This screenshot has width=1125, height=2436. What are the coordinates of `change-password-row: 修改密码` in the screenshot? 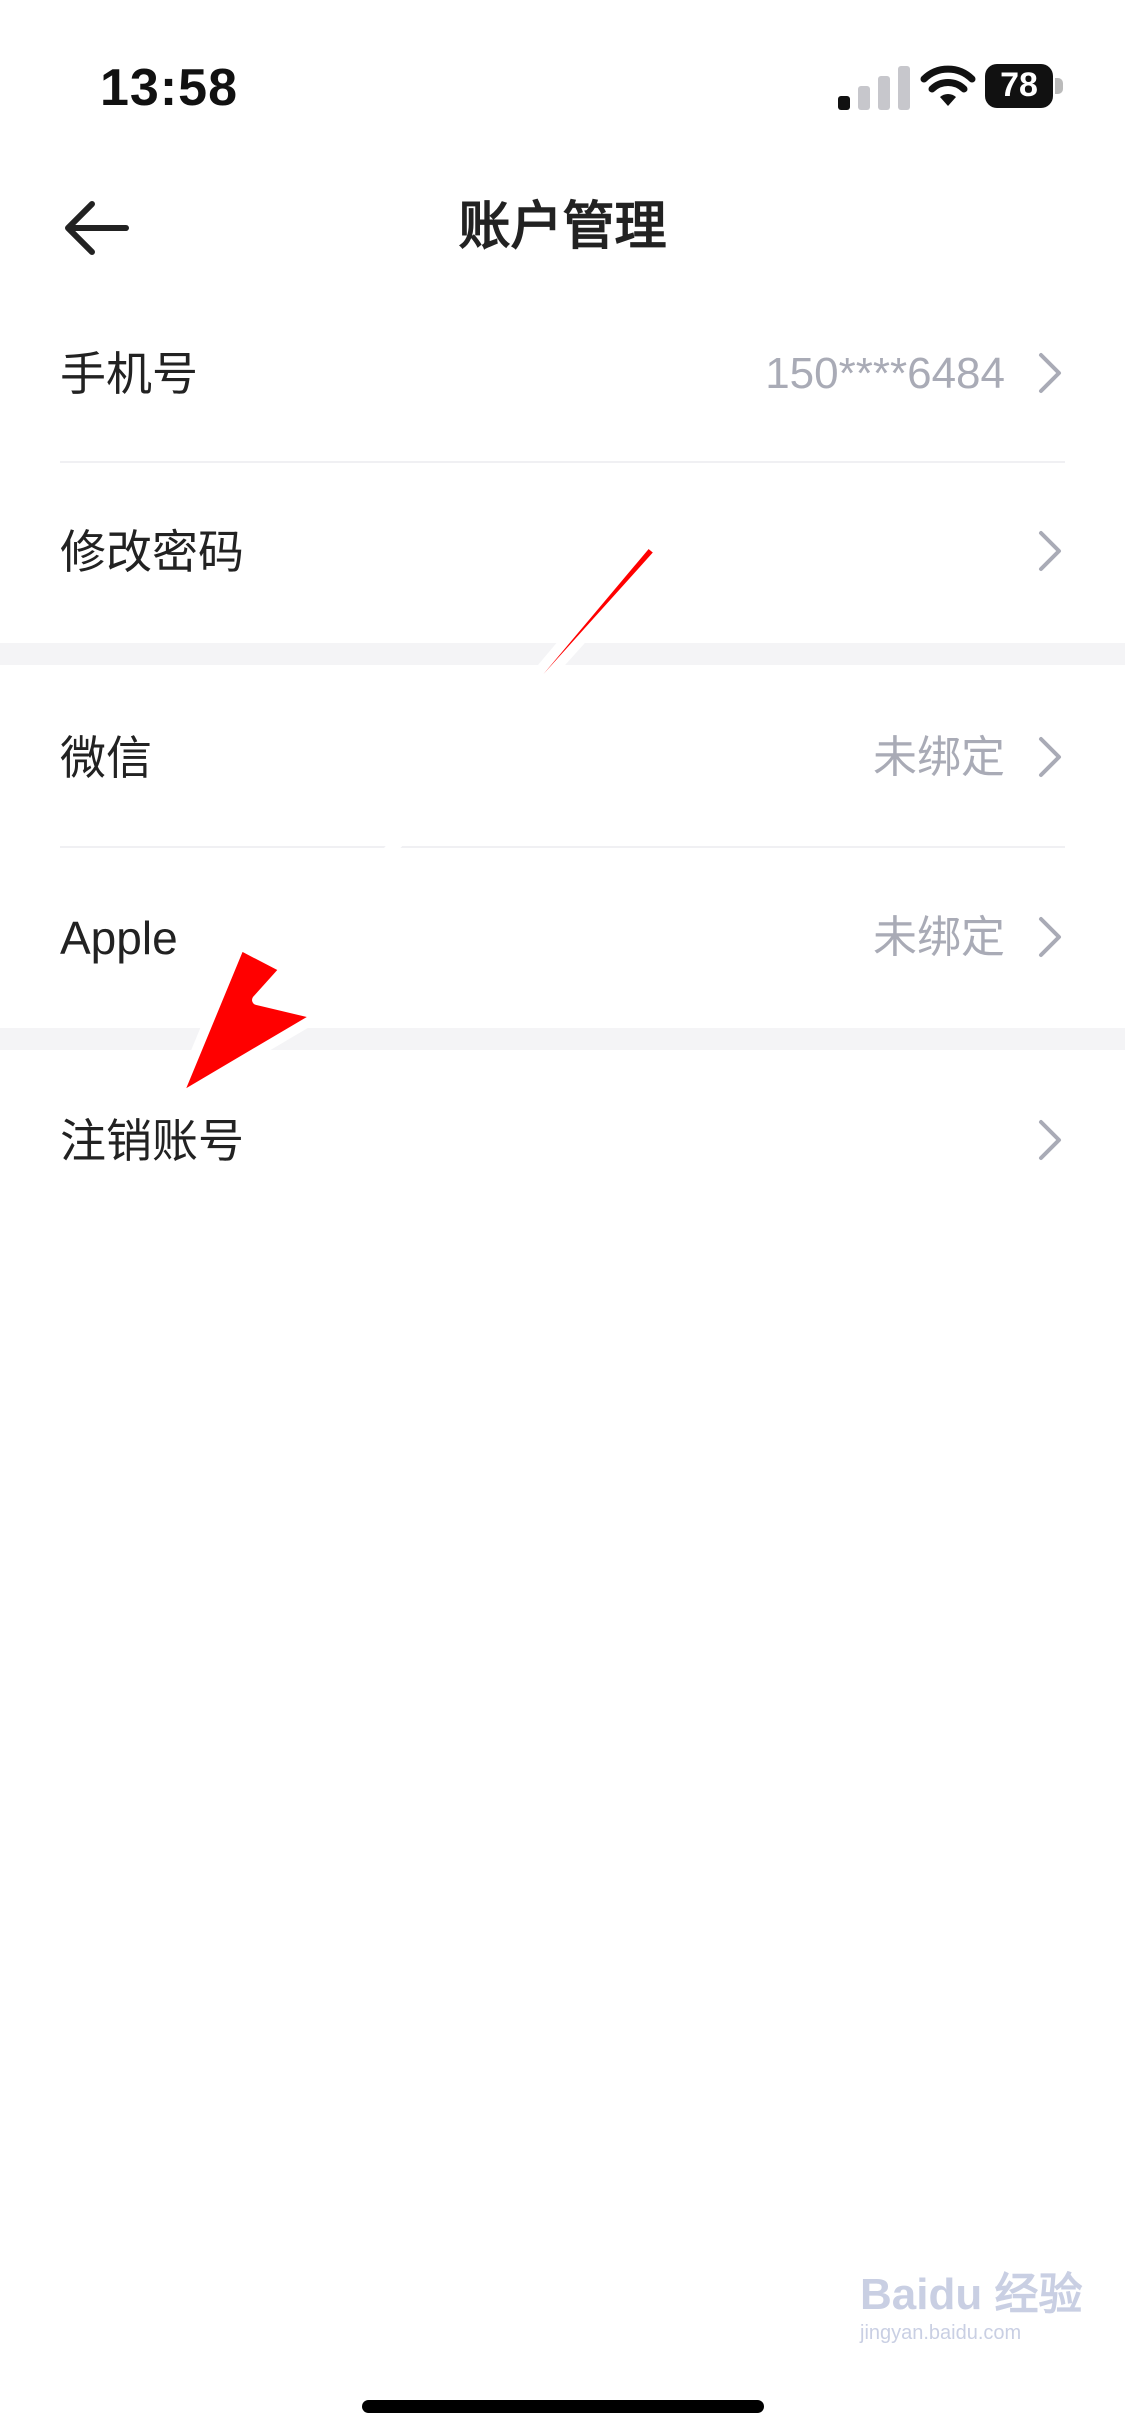 It's located at (562, 552).